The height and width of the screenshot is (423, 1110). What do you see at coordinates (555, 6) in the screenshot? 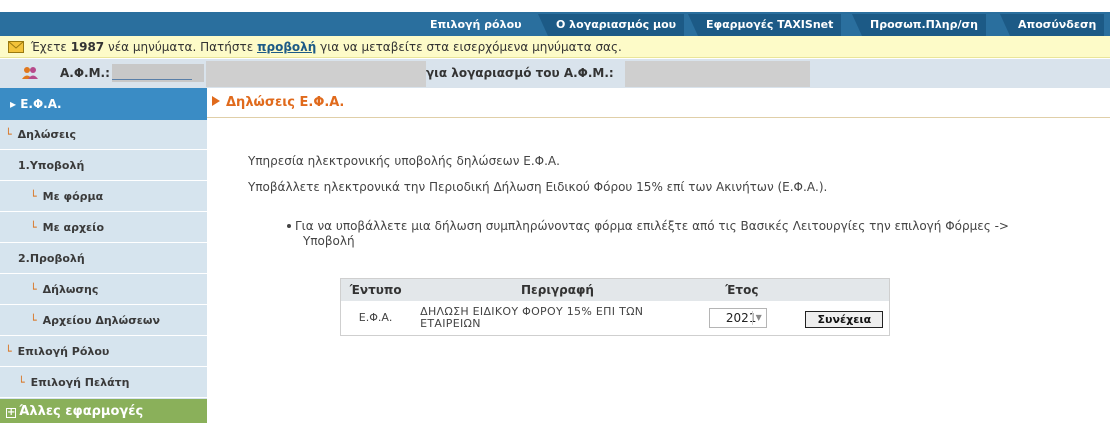
I see `top-strip` at bounding box center [555, 6].